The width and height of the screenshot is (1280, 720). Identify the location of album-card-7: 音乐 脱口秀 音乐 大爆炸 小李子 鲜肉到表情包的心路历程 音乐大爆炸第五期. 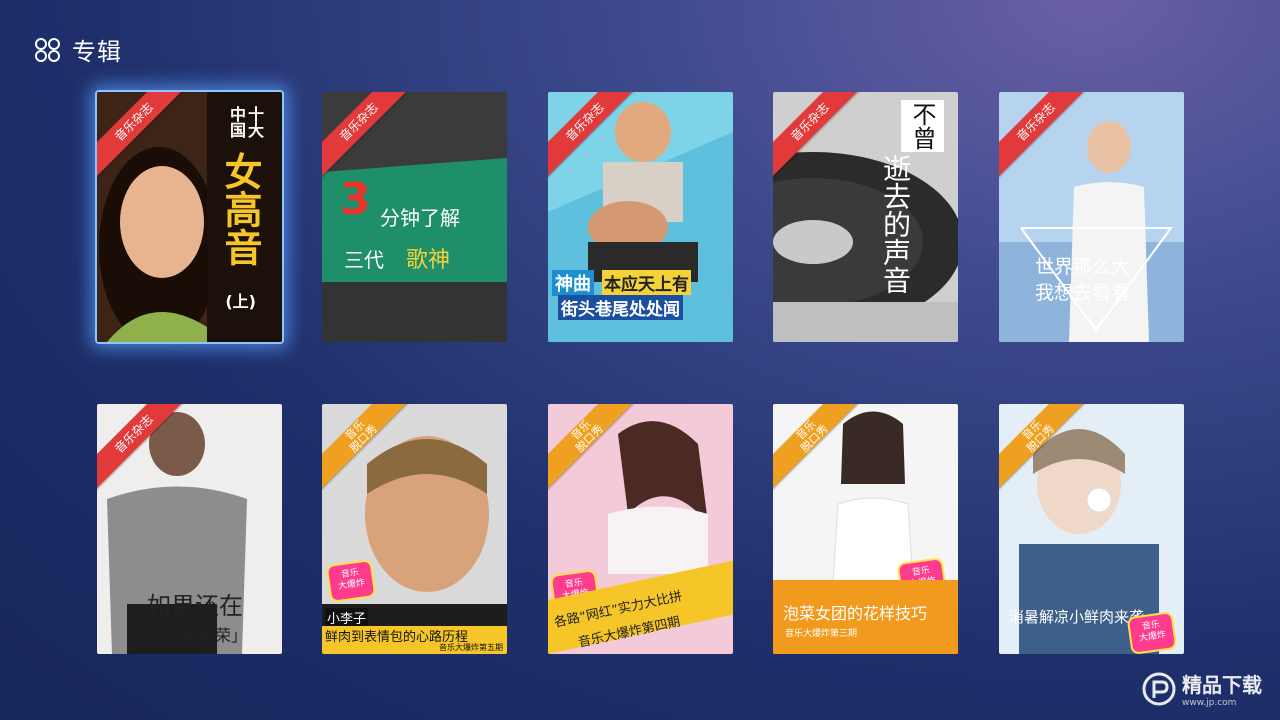
(414, 529).